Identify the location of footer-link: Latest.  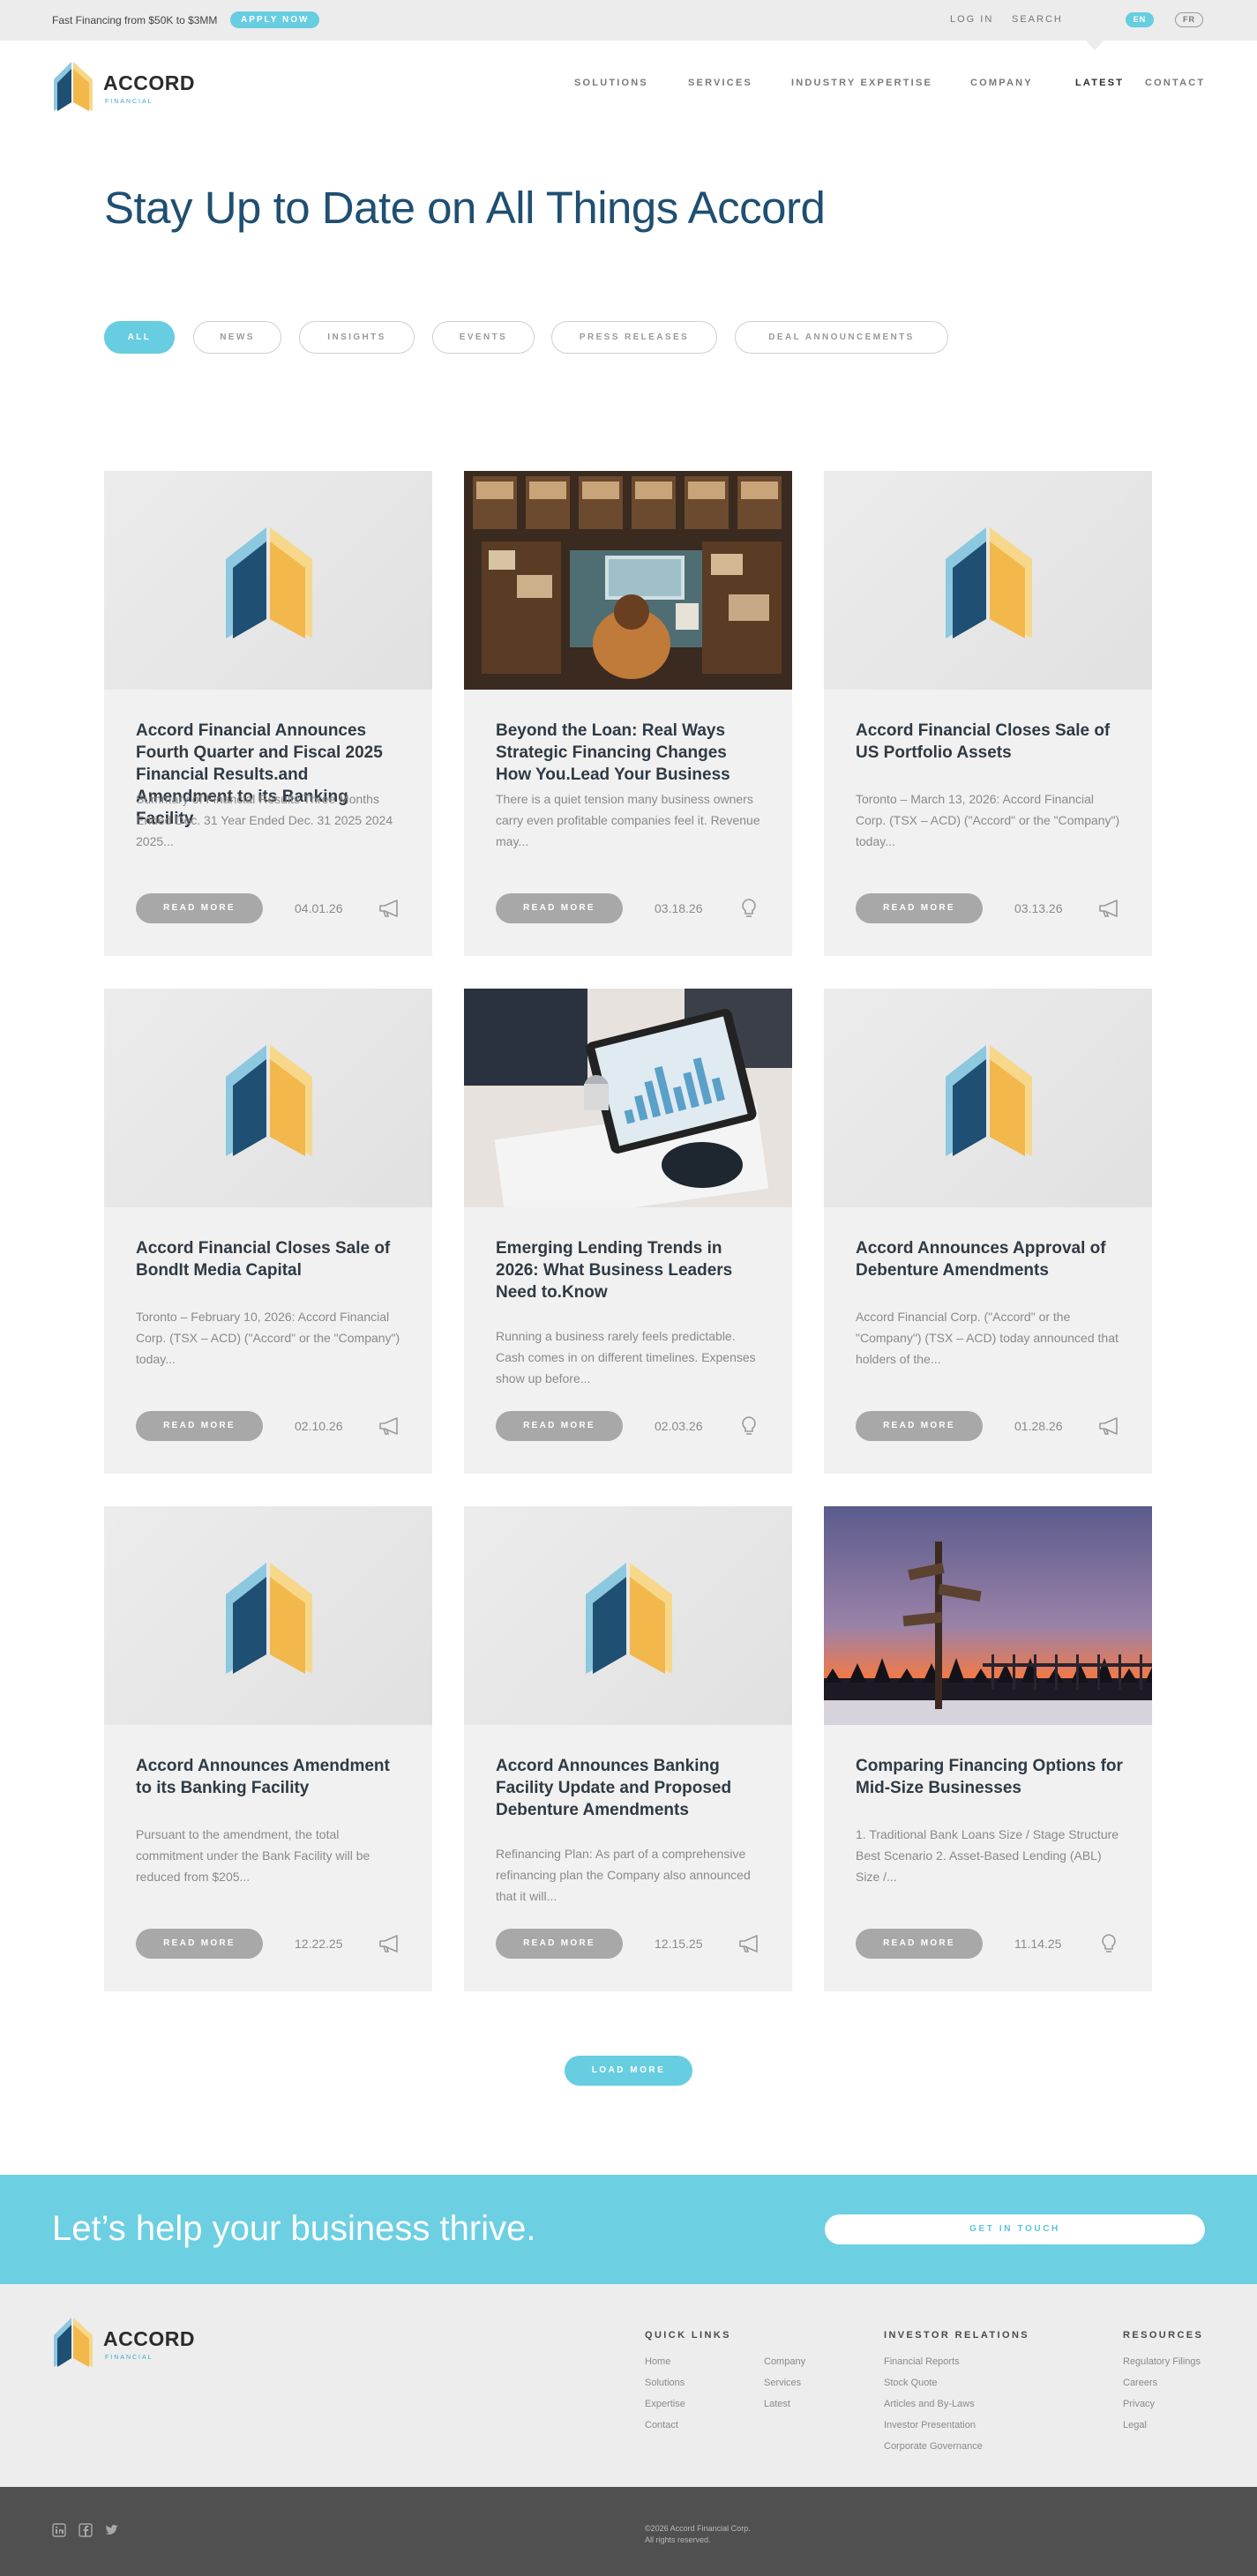
(777, 2404).